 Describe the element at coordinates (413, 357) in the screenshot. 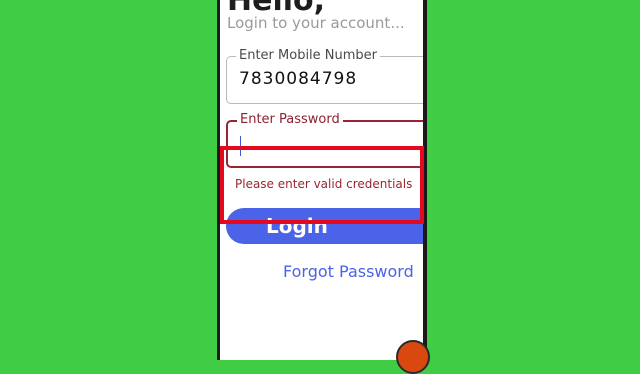

I see `floating-action-button` at that location.